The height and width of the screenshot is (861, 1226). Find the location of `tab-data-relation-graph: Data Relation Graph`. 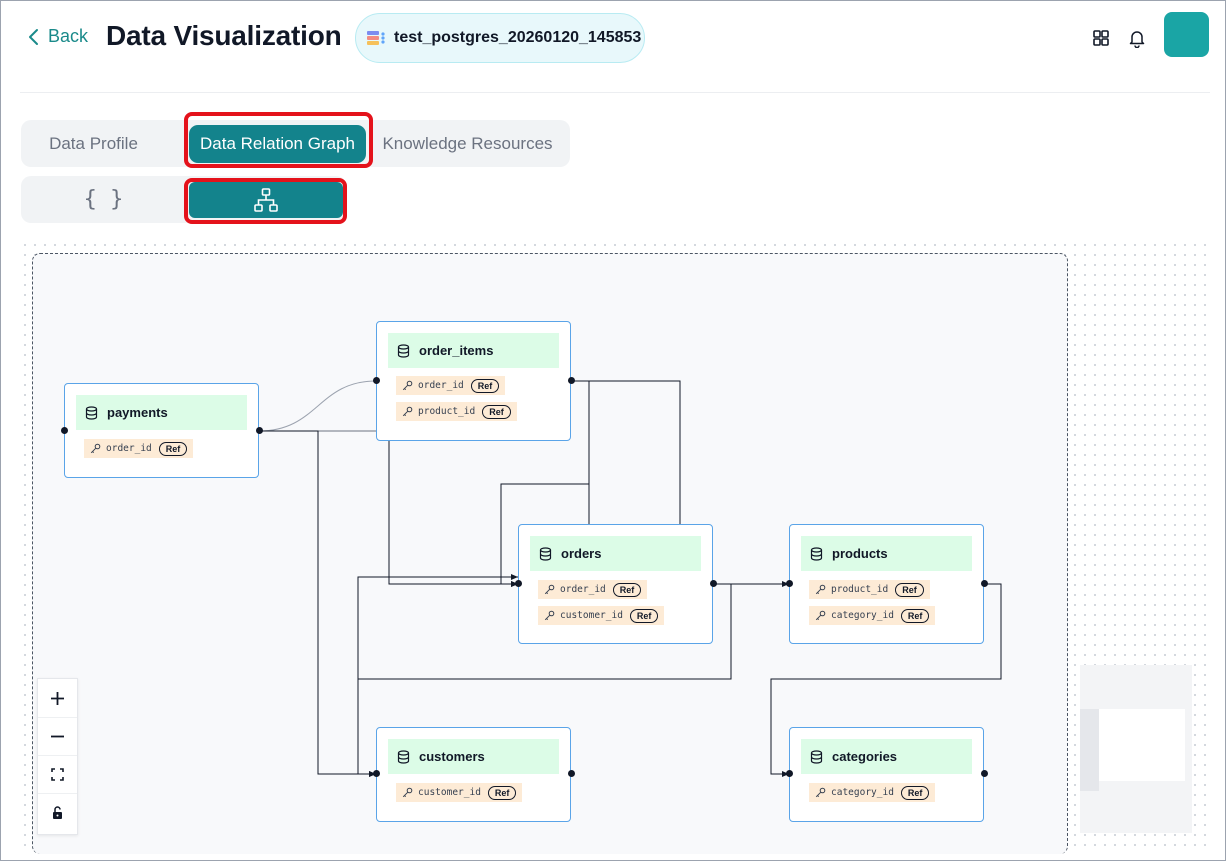

tab-data-relation-graph: Data Relation Graph is located at coordinates (277, 144).